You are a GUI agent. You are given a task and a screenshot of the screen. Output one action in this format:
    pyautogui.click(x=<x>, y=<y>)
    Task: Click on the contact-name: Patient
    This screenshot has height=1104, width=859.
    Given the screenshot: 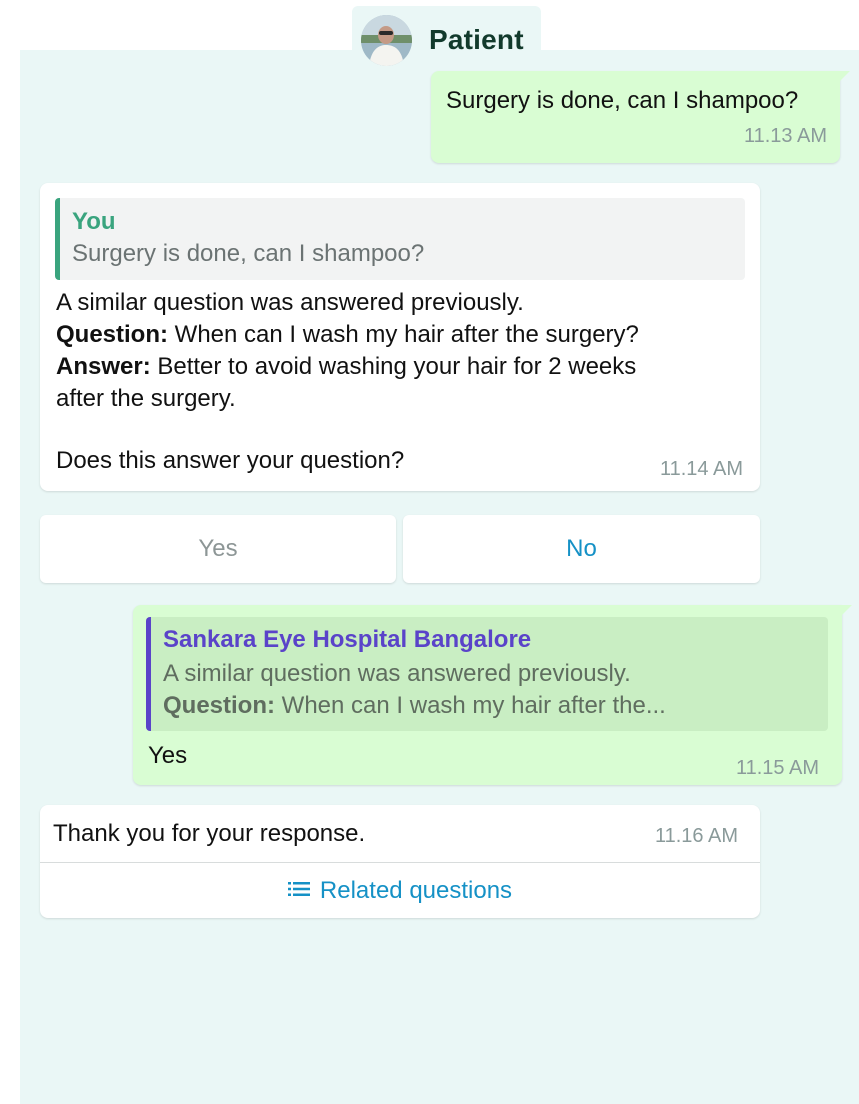 What is the action you would take?
    pyautogui.click(x=476, y=39)
    